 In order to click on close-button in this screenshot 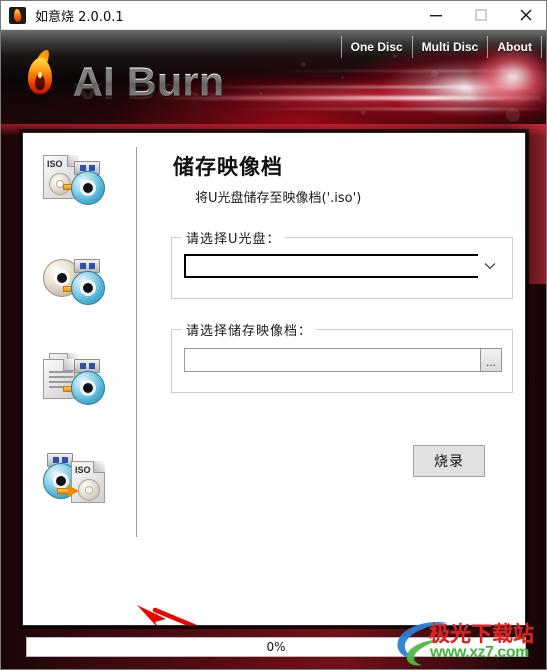, I will do `click(524, 15)`.